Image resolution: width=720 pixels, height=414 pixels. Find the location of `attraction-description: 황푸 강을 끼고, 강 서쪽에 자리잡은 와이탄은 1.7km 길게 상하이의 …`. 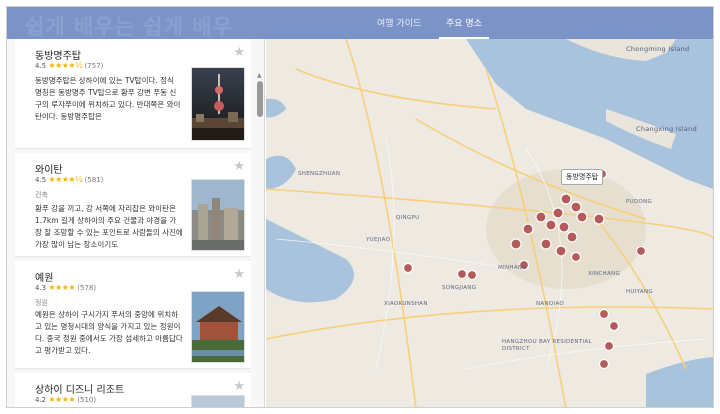

attraction-description: 황푸 강을 끼고, 강 서쪽에 자리잡은 와이탄은 1.7km 길게 상하이의 … is located at coordinates (109, 226).